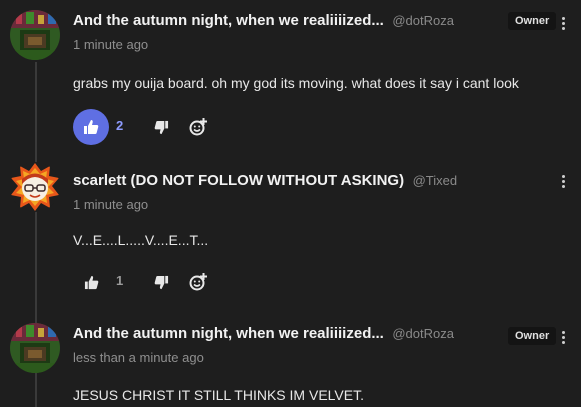 The width and height of the screenshot is (581, 407). What do you see at coordinates (218, 395) in the screenshot?
I see `comment-text: JESUS CHRIST IT STILL THINKS IM VELVET.` at bounding box center [218, 395].